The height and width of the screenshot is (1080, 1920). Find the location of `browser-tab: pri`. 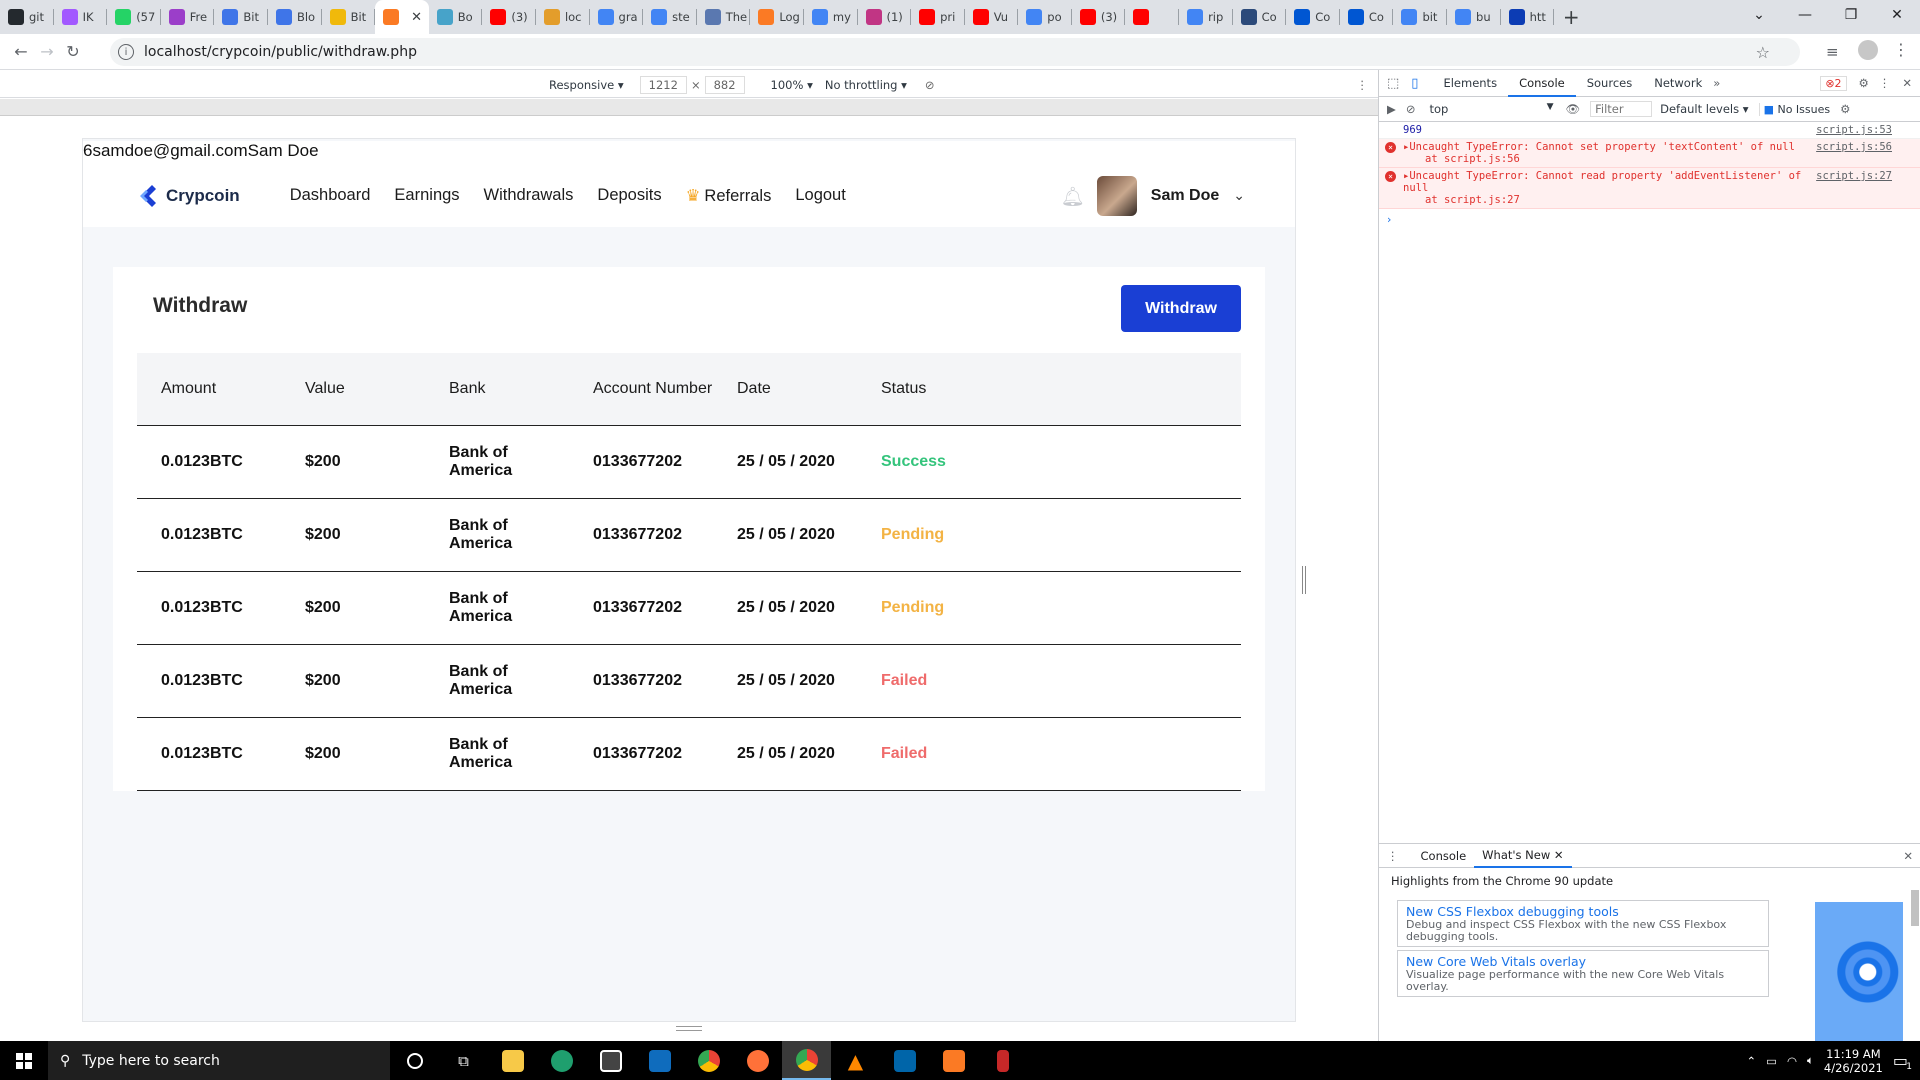

browser-tab: pri is located at coordinates (938, 17).